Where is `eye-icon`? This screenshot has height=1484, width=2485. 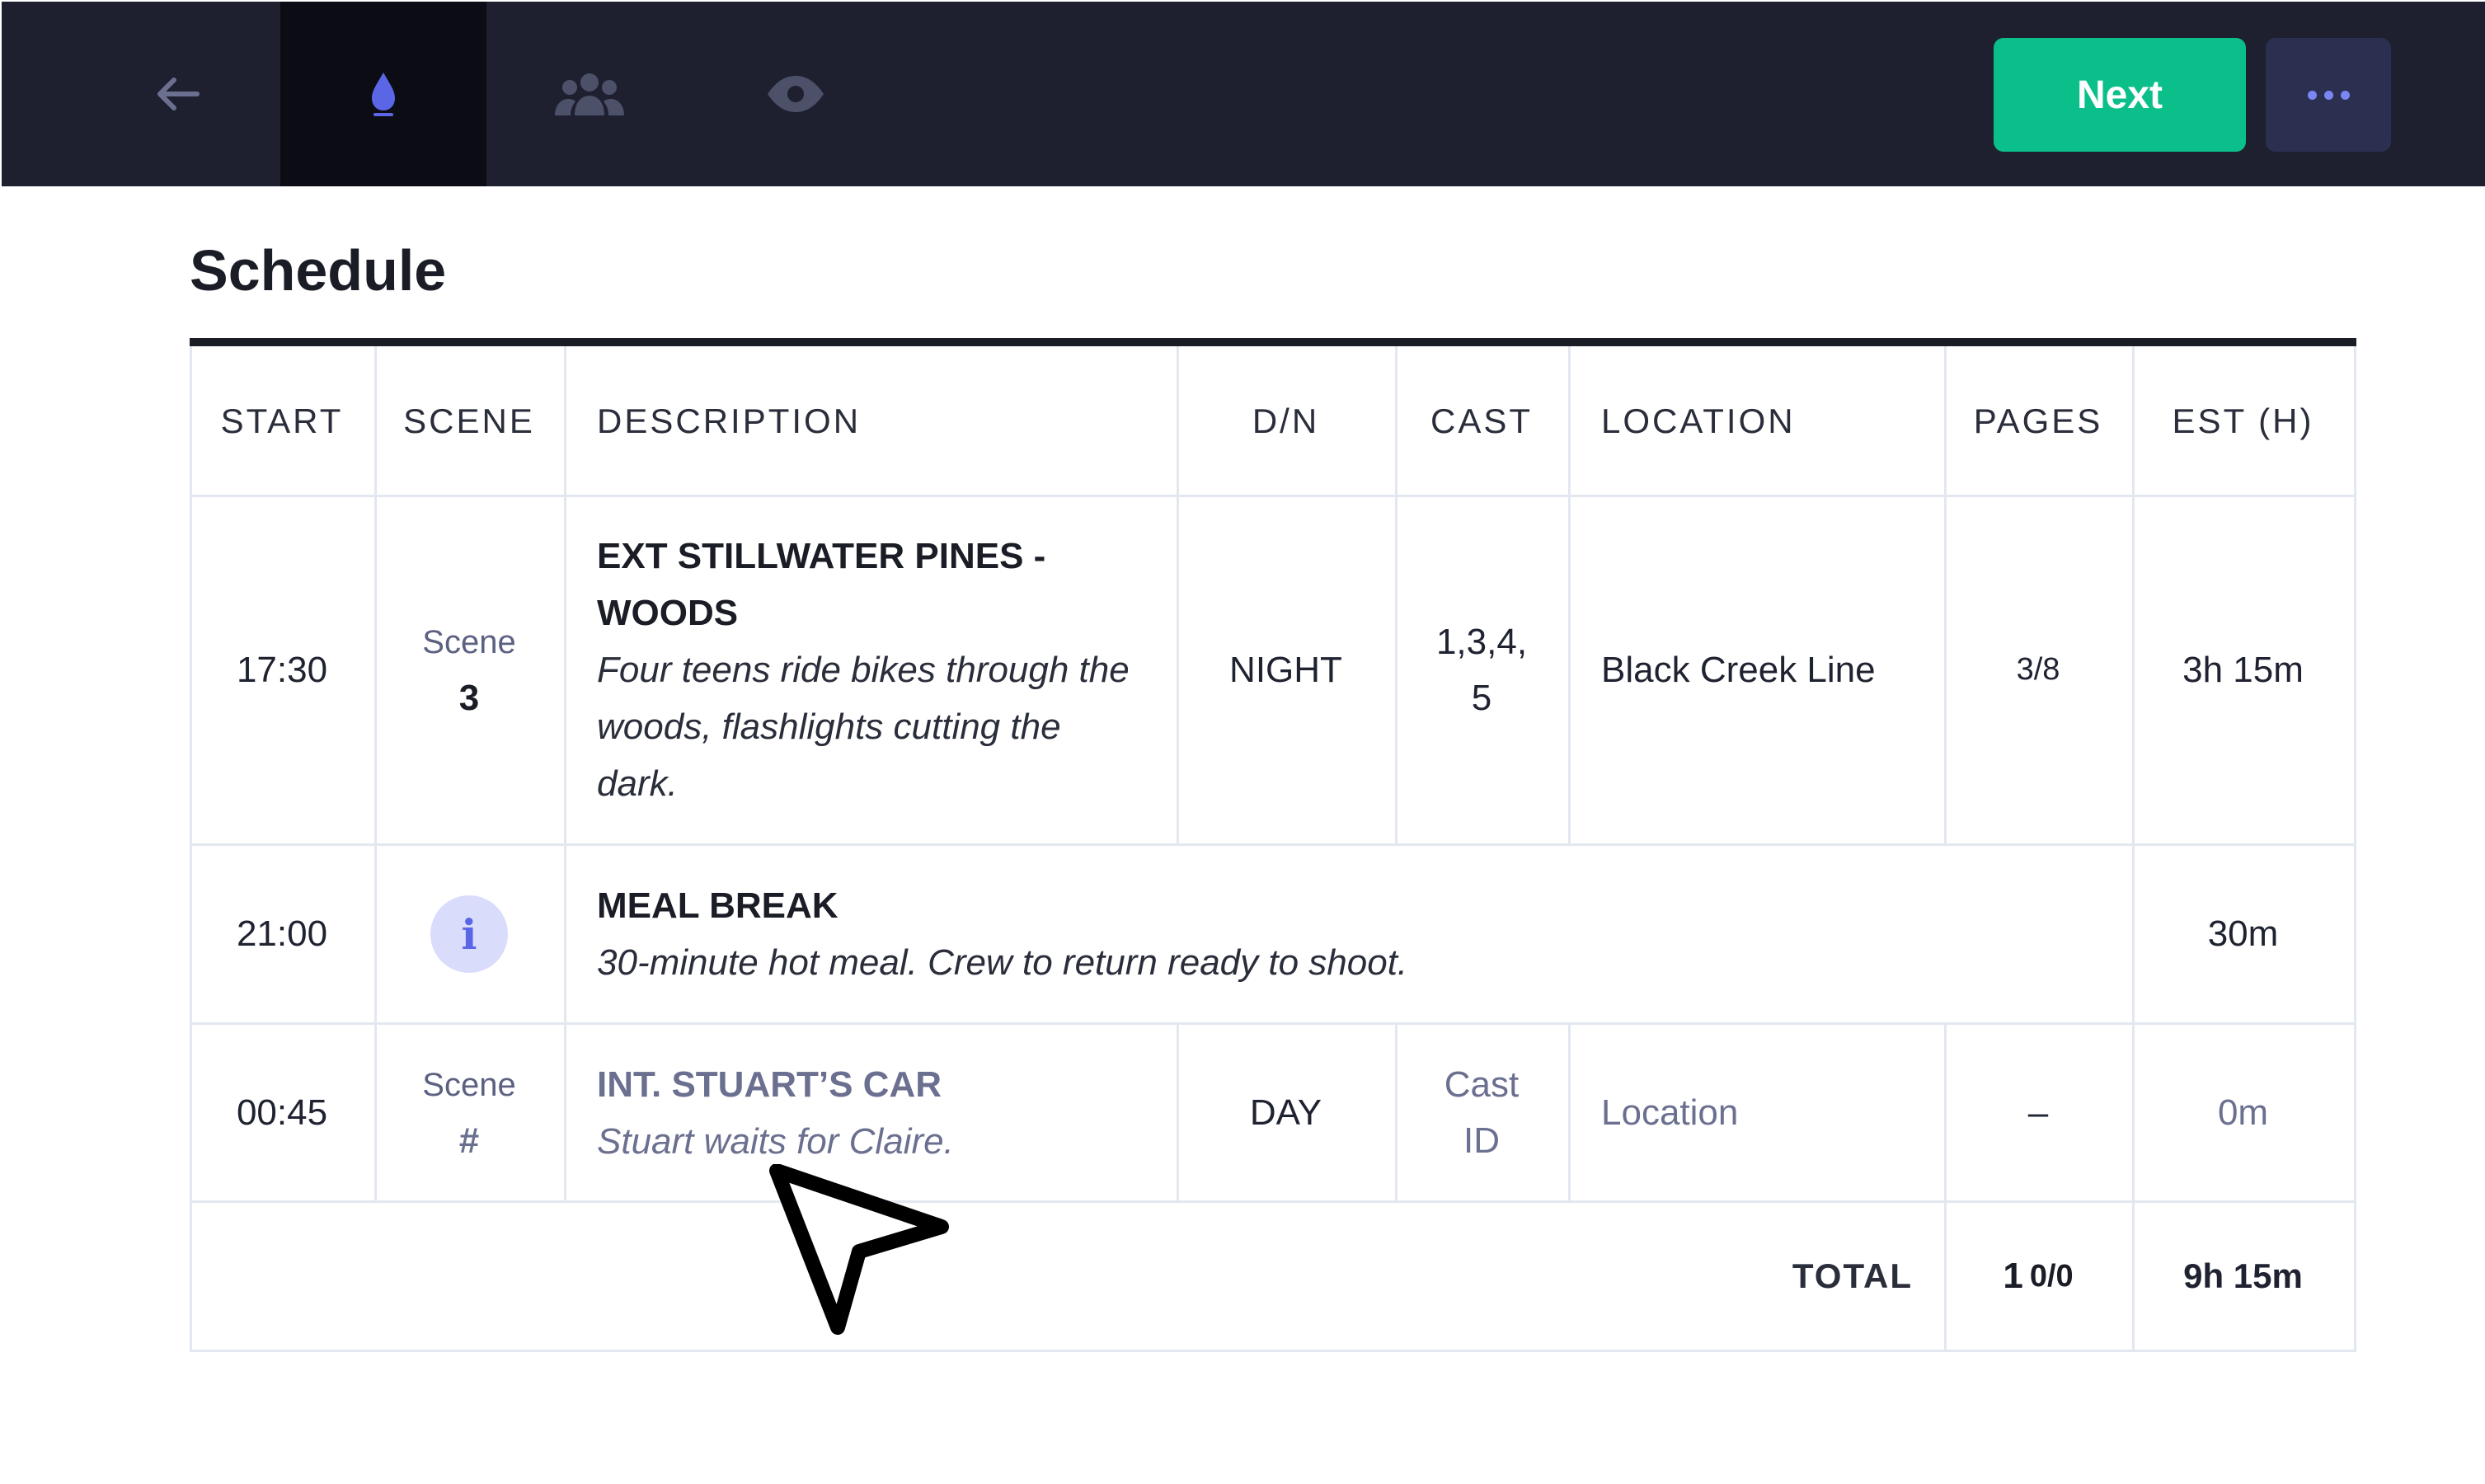 eye-icon is located at coordinates (796, 94).